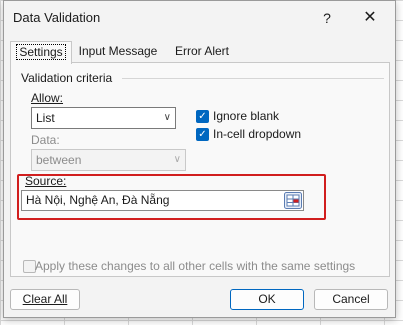 Image resolution: width=403 pixels, height=325 pixels. I want to click on source-highlight-box, so click(171, 197).